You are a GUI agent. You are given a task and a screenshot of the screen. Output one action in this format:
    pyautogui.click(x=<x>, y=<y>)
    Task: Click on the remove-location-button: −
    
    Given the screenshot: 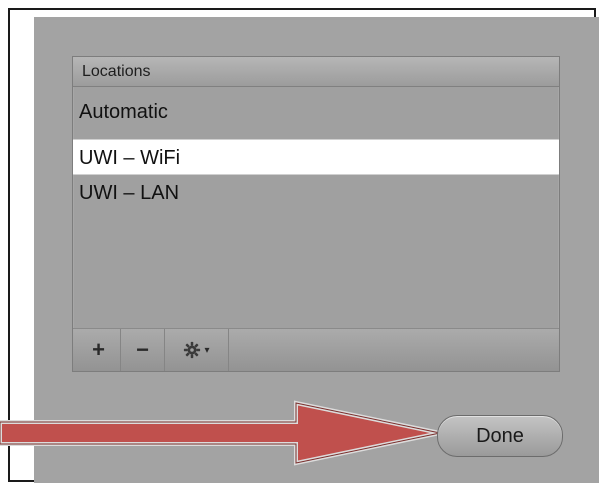 What is the action you would take?
    pyautogui.click(x=143, y=350)
    